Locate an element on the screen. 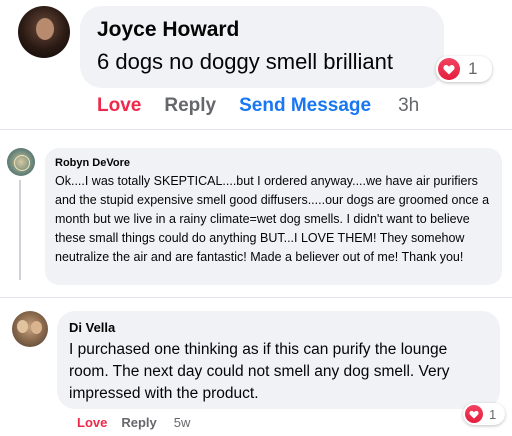  thread-line is located at coordinates (20, 230).